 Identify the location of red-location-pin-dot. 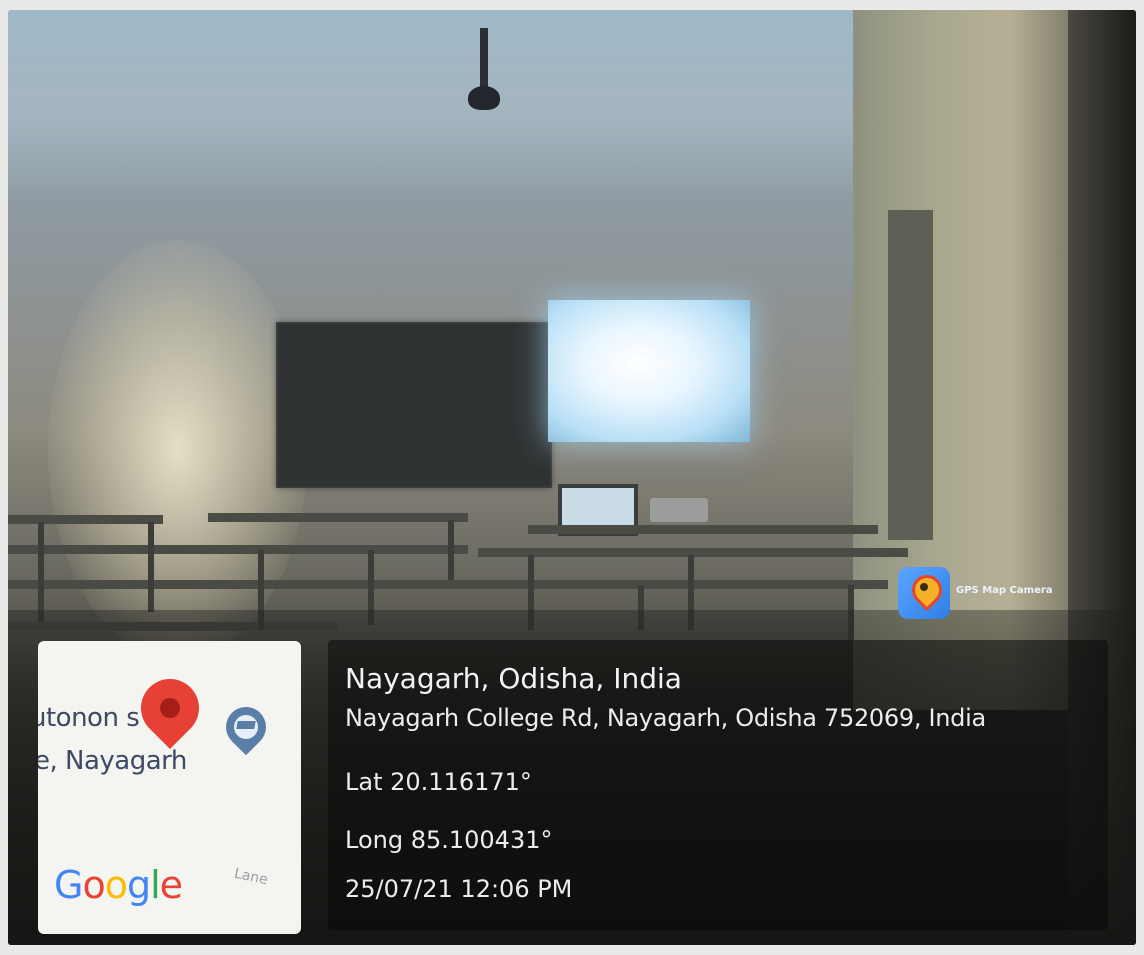
(170, 708).